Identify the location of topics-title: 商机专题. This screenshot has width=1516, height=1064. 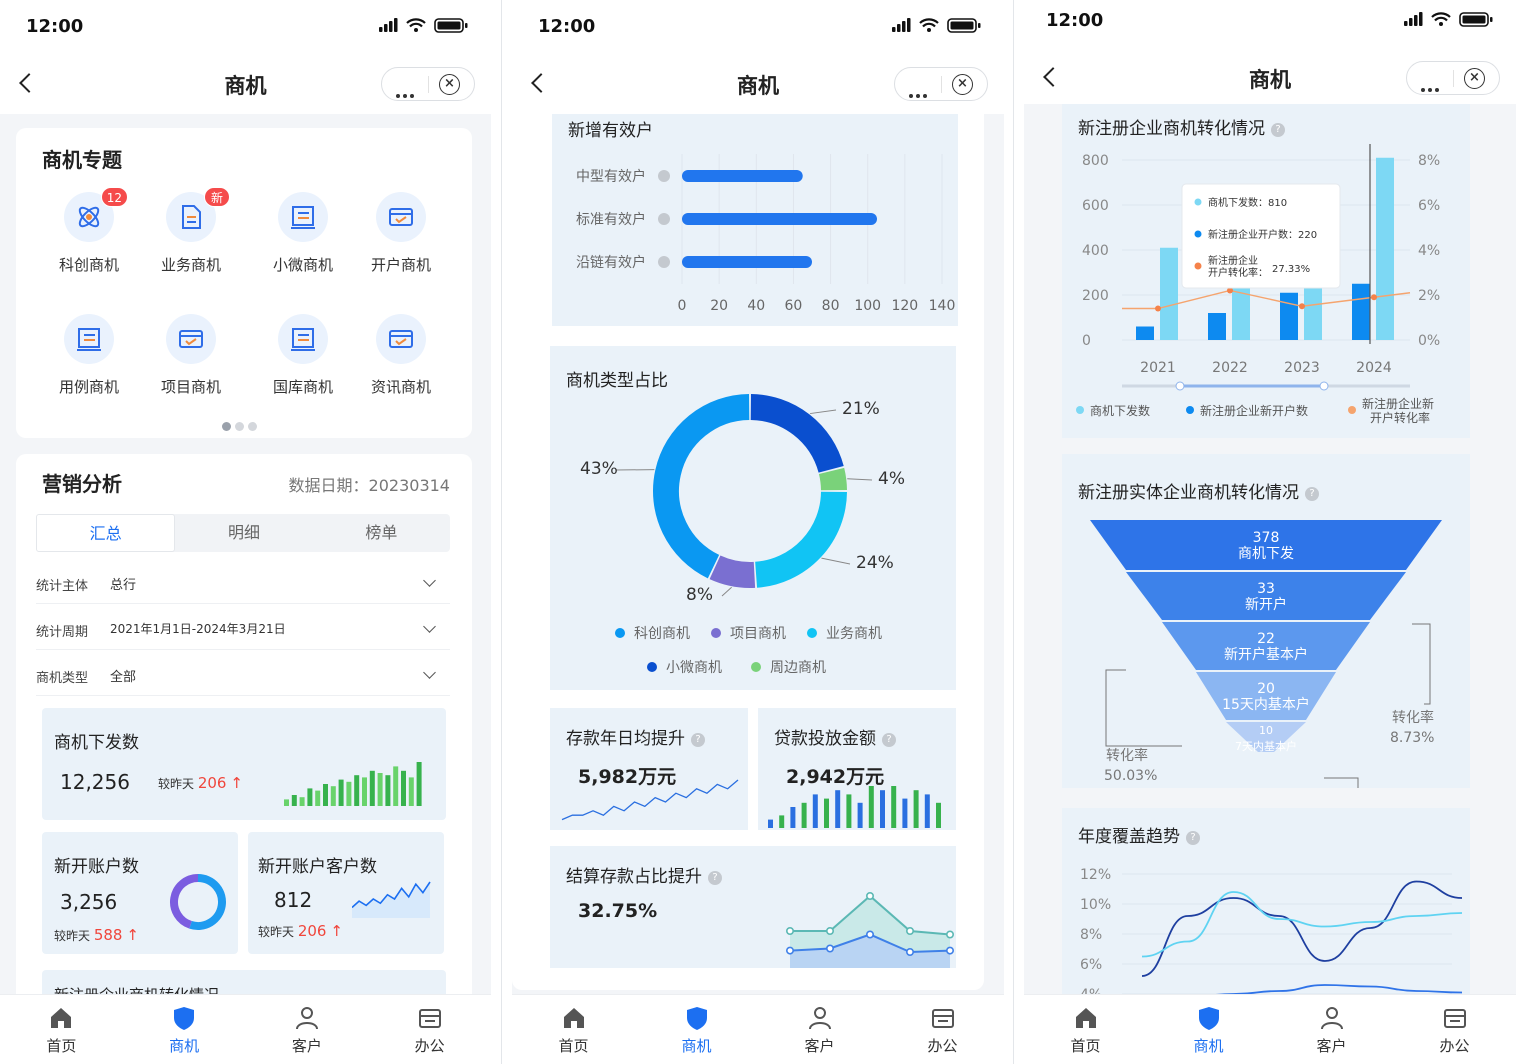
(82, 160).